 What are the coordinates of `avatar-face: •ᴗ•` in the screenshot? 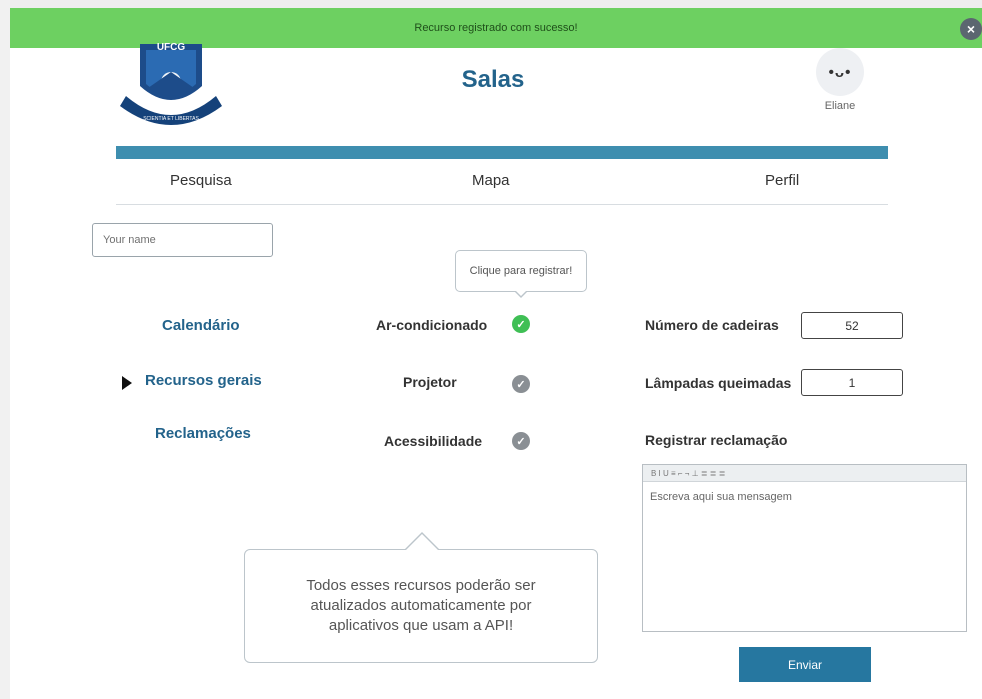 It's located at (840, 72).